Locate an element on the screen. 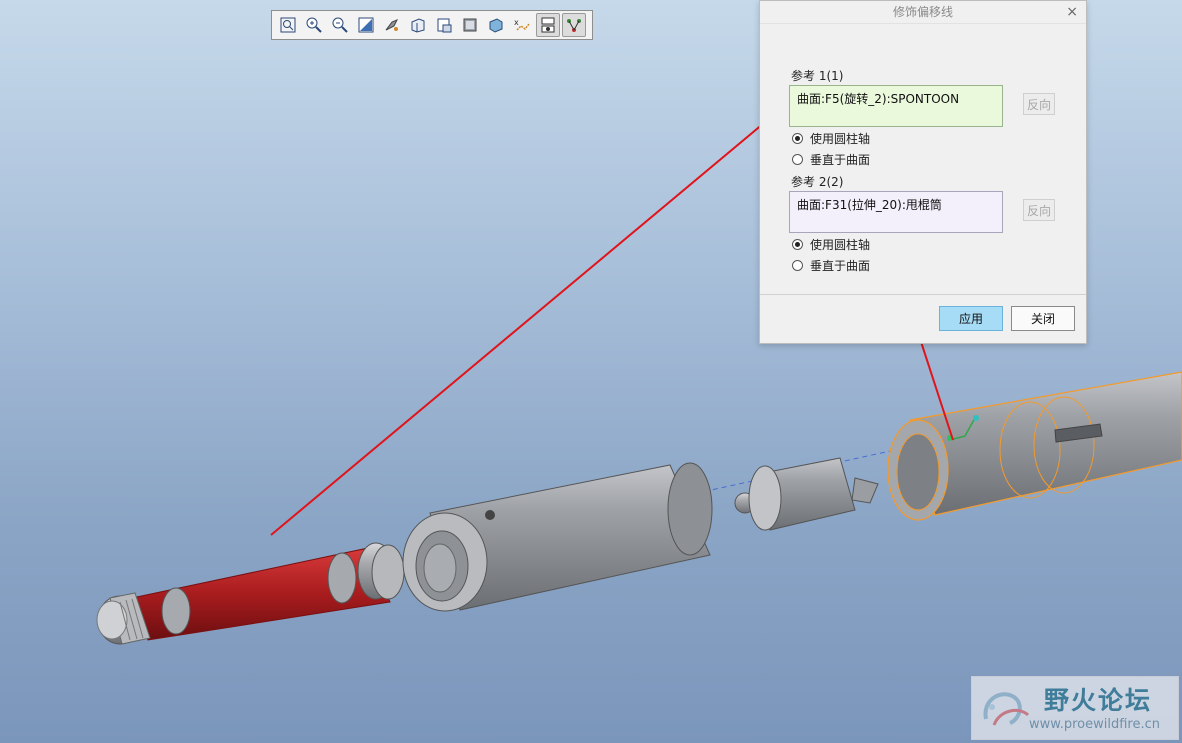 The image size is (1182, 743). view-orient-button is located at coordinates (418, 25).